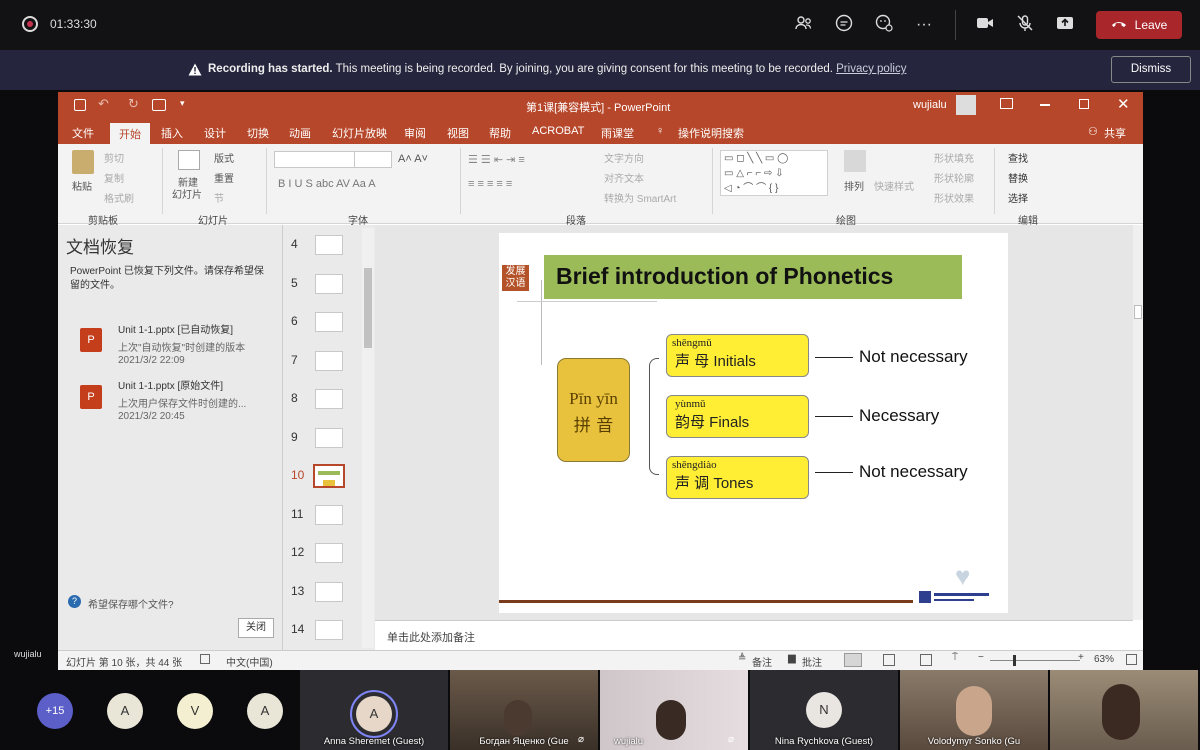 This screenshot has width=1200, height=750. I want to click on undo-icon: ↶, so click(103, 104).